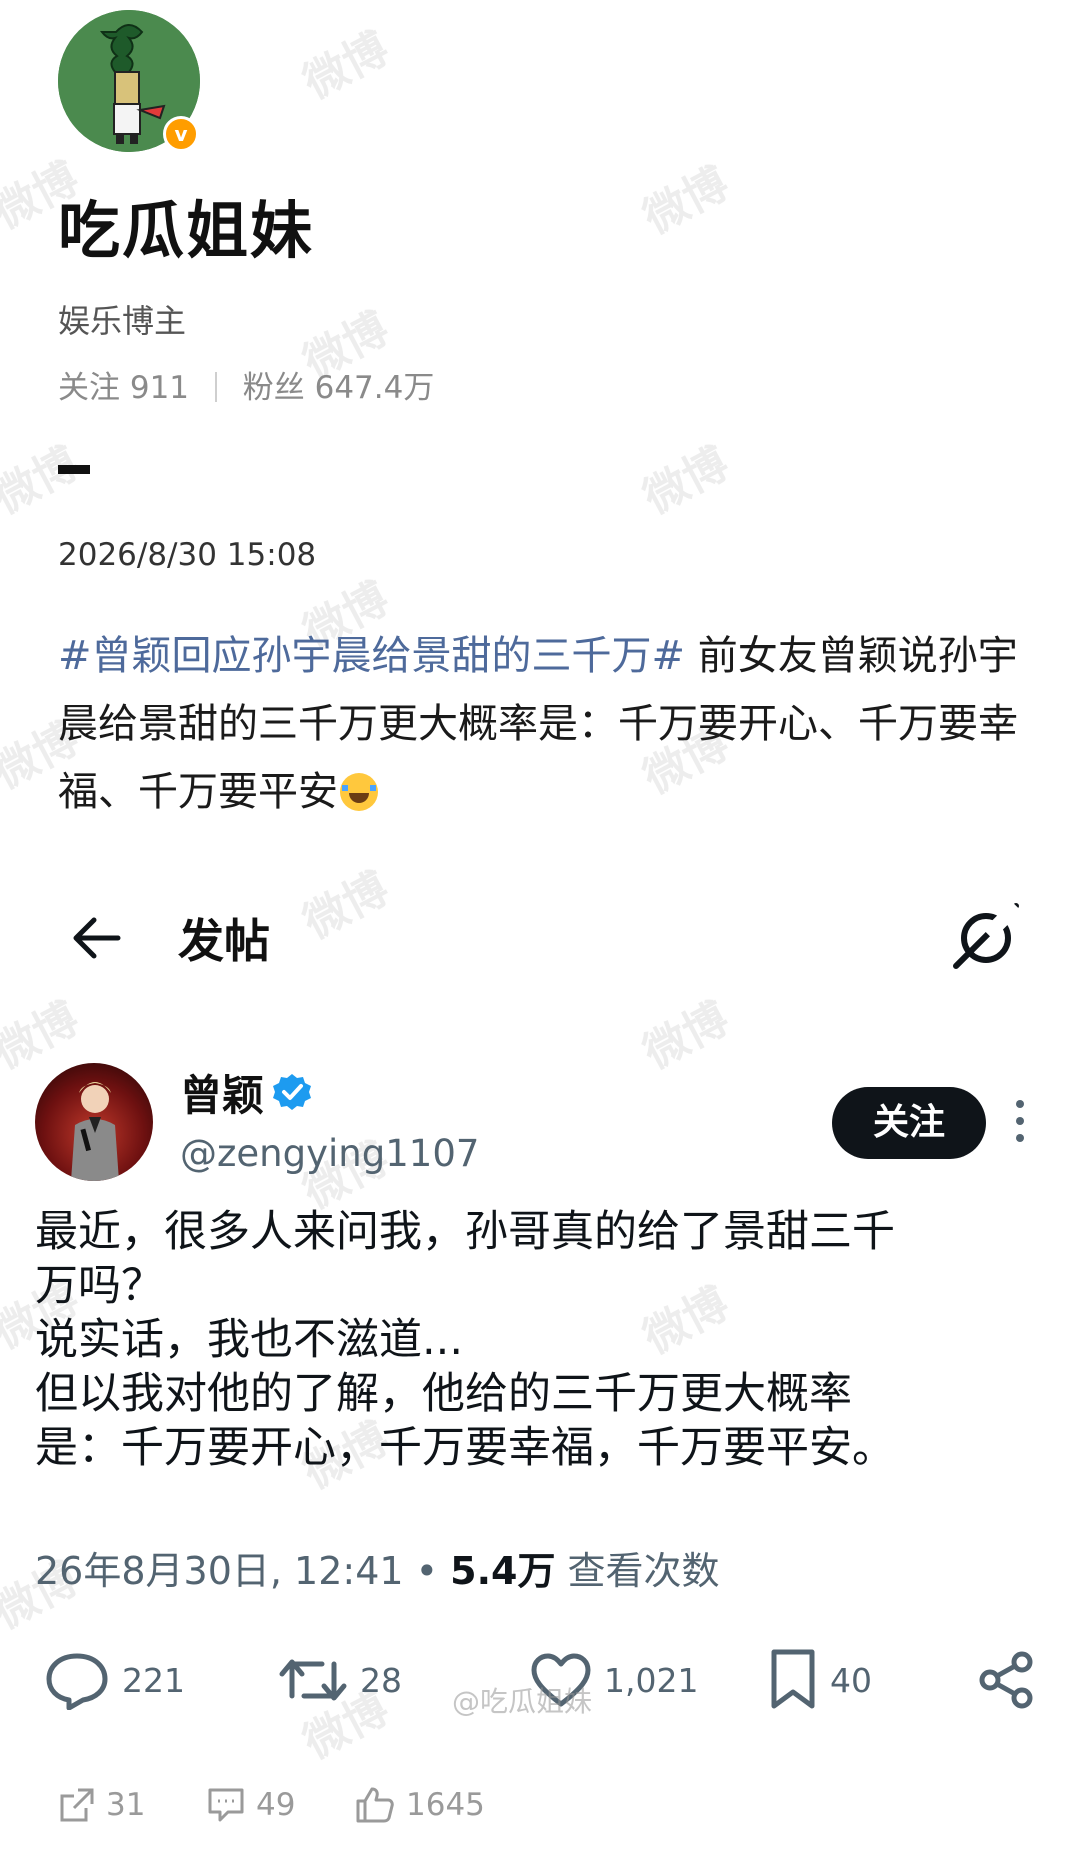  I want to click on weibo-watermark-overlay: @吃瓜姐妹, so click(522, 1701).